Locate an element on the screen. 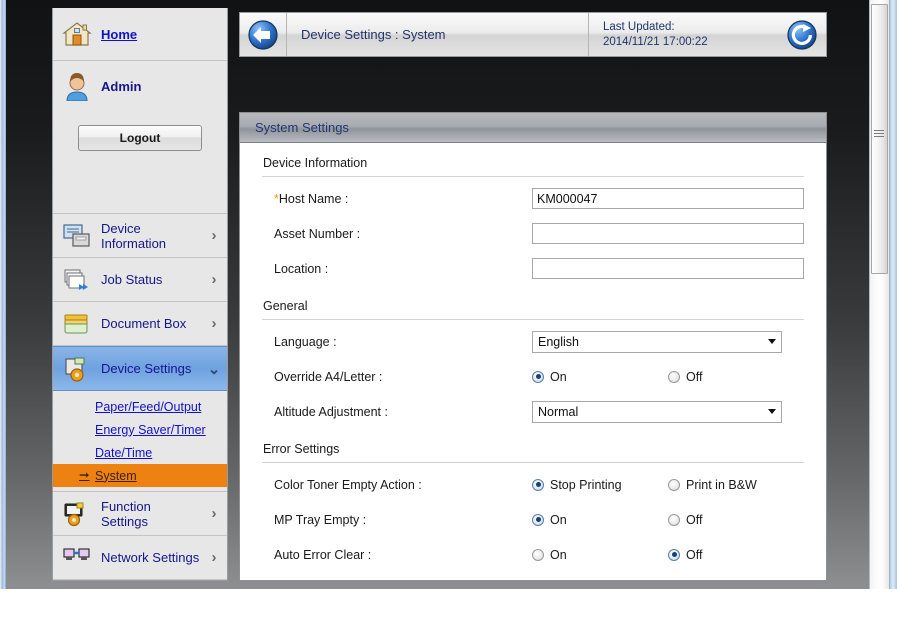  sidebar-item-date-time: Date/Time is located at coordinates (140, 452).